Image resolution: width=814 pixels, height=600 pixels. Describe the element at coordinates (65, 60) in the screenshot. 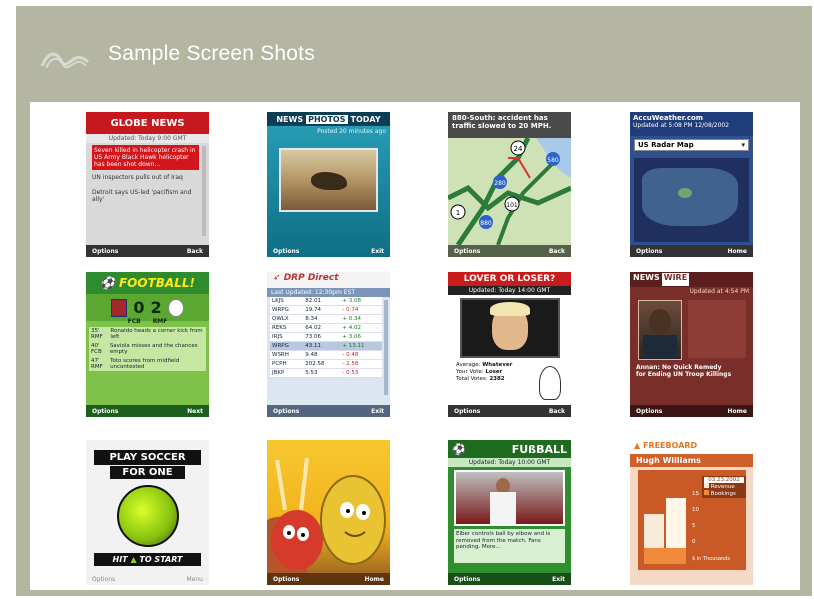

I see `mountain-outline-icon` at that location.